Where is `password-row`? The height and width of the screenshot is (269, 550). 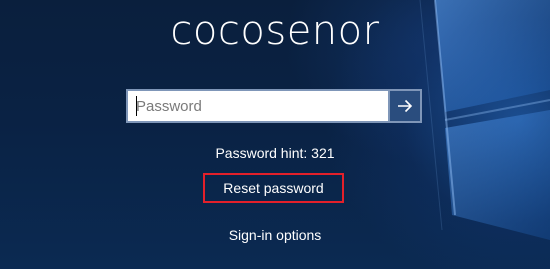
password-row is located at coordinates (274, 106).